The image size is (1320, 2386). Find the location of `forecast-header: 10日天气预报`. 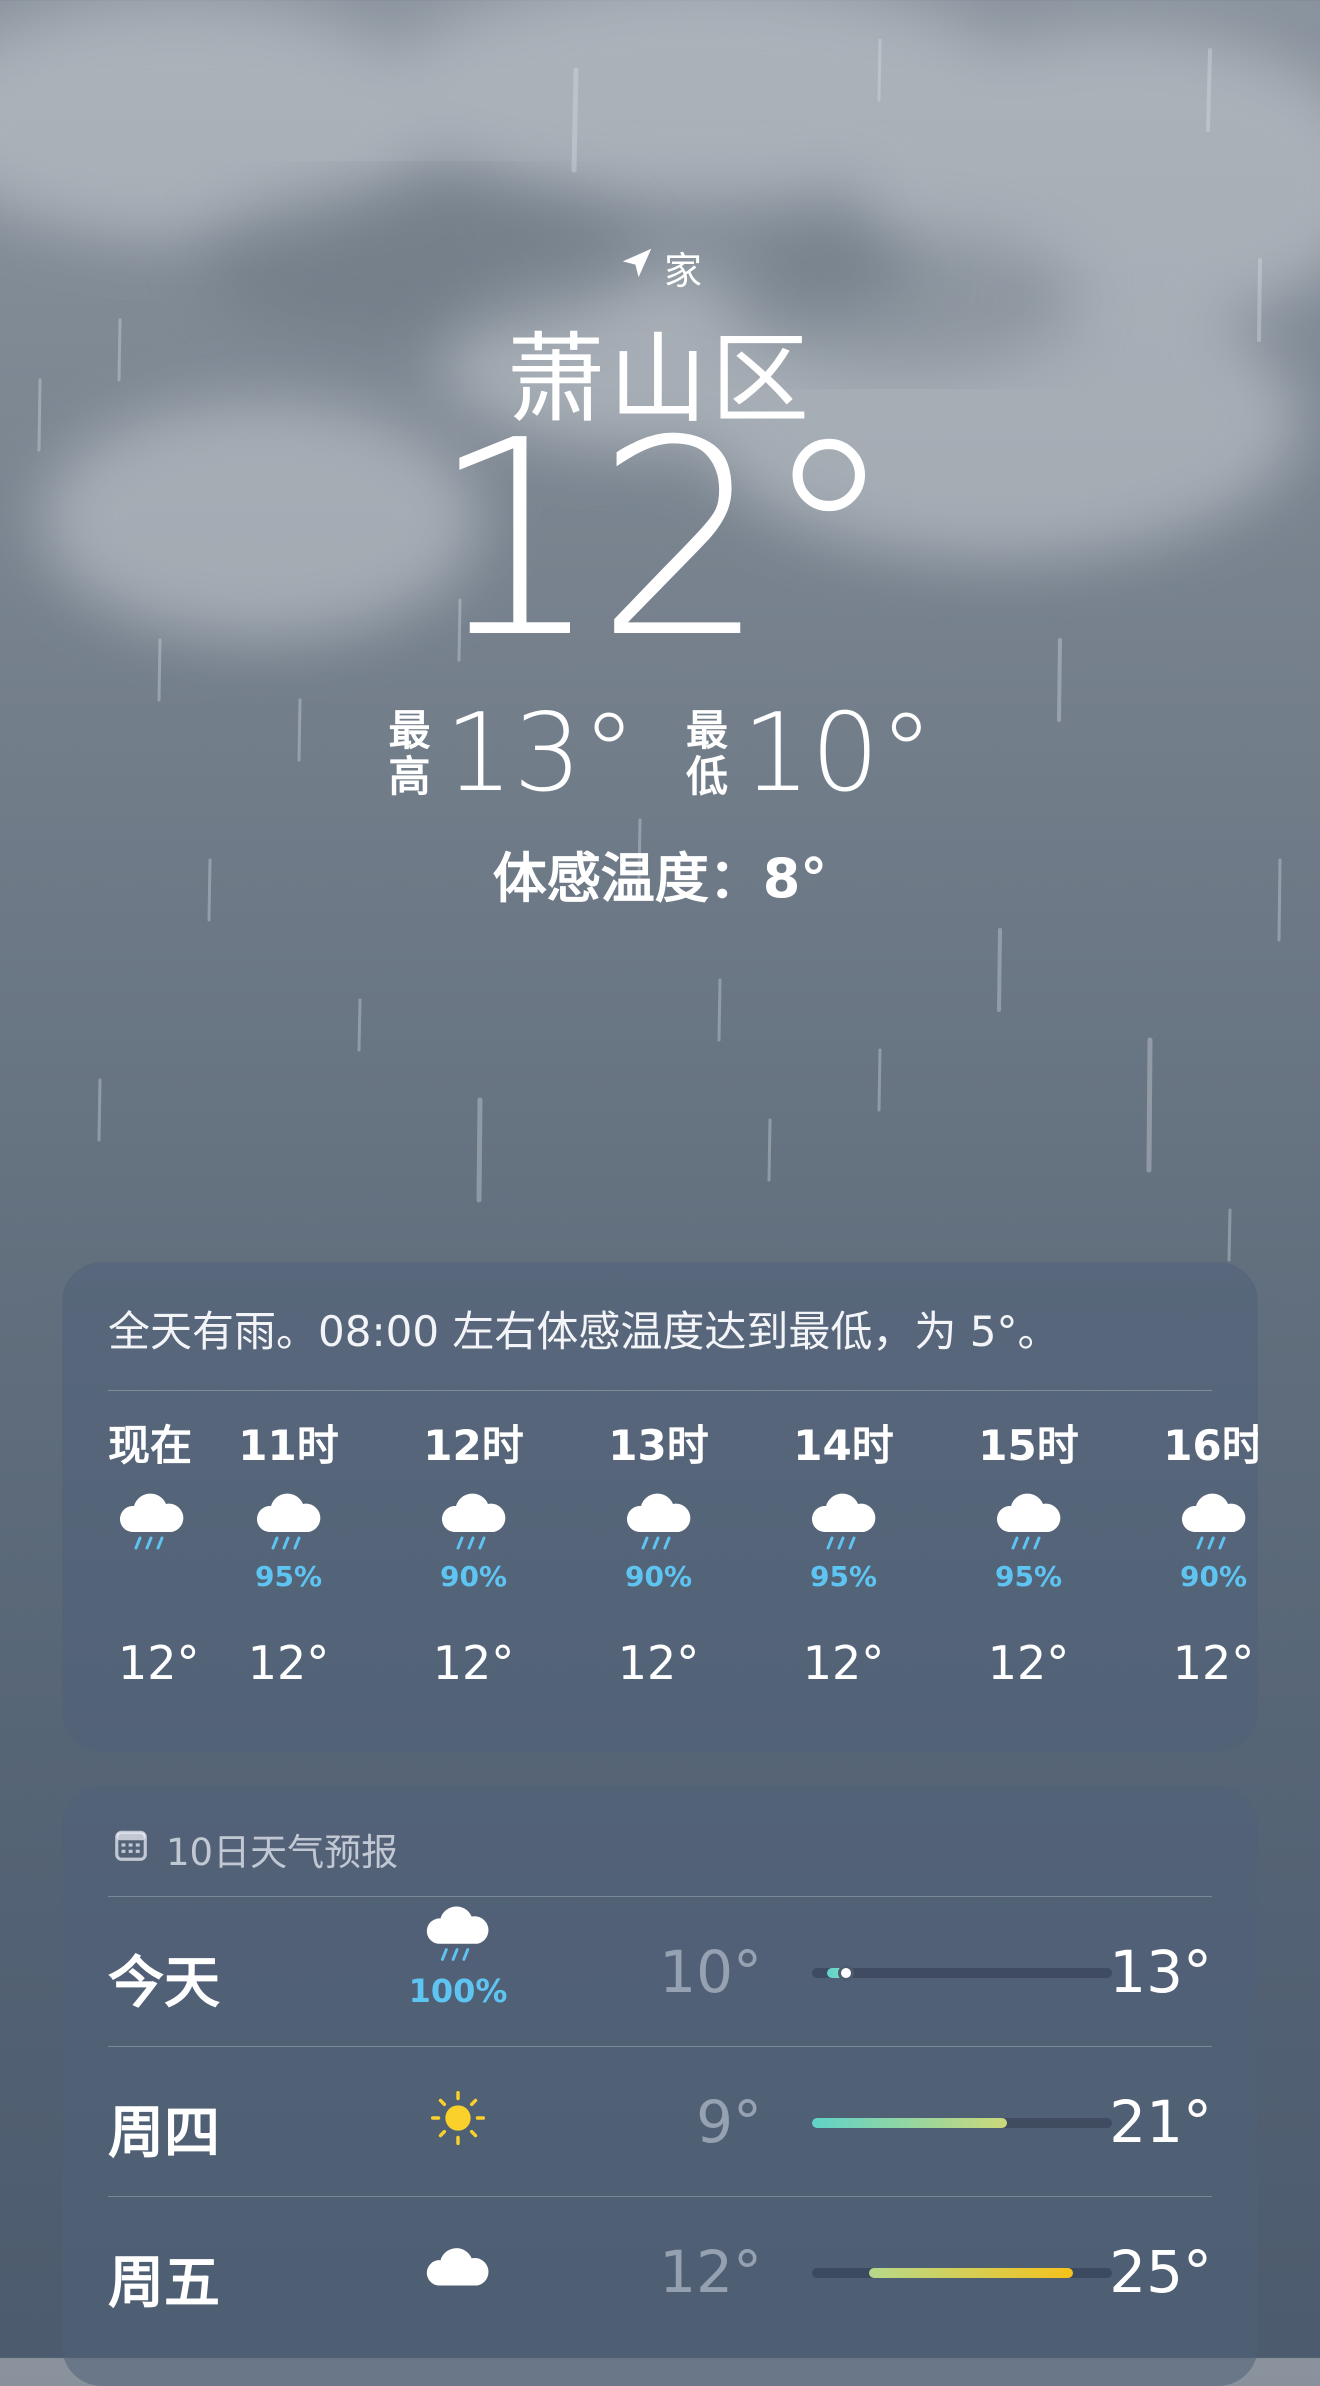

forecast-header: 10日天气预报 is located at coordinates (255, 1849).